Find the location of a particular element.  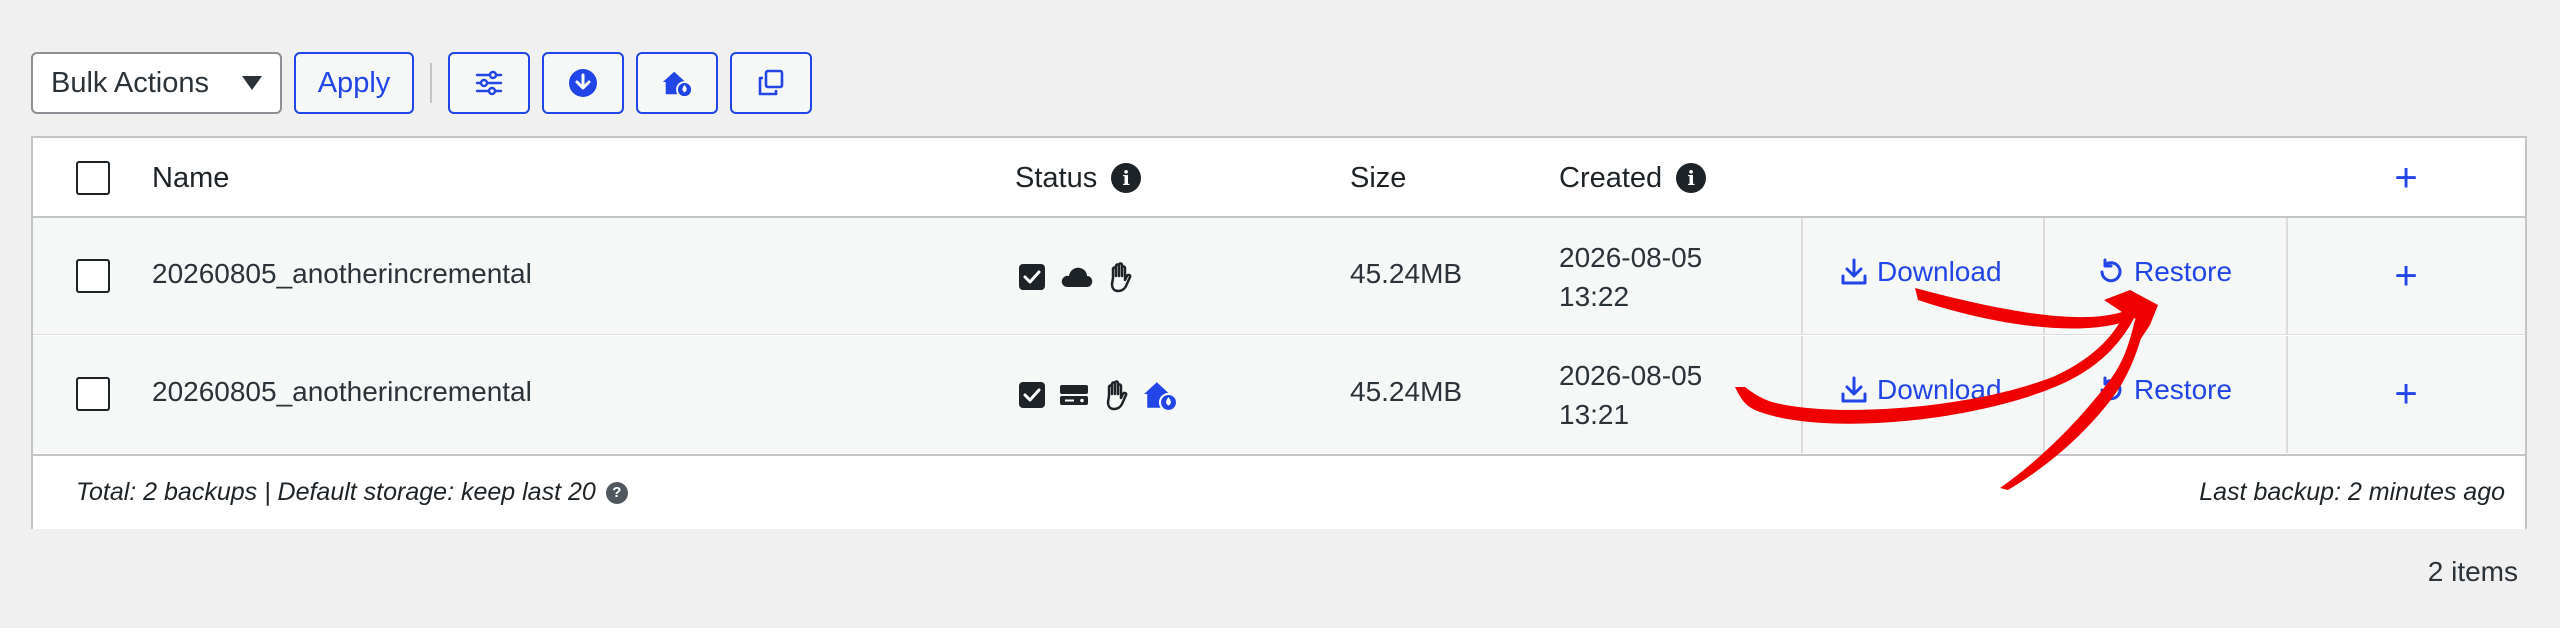

select-all-checkbox is located at coordinates (93, 178).